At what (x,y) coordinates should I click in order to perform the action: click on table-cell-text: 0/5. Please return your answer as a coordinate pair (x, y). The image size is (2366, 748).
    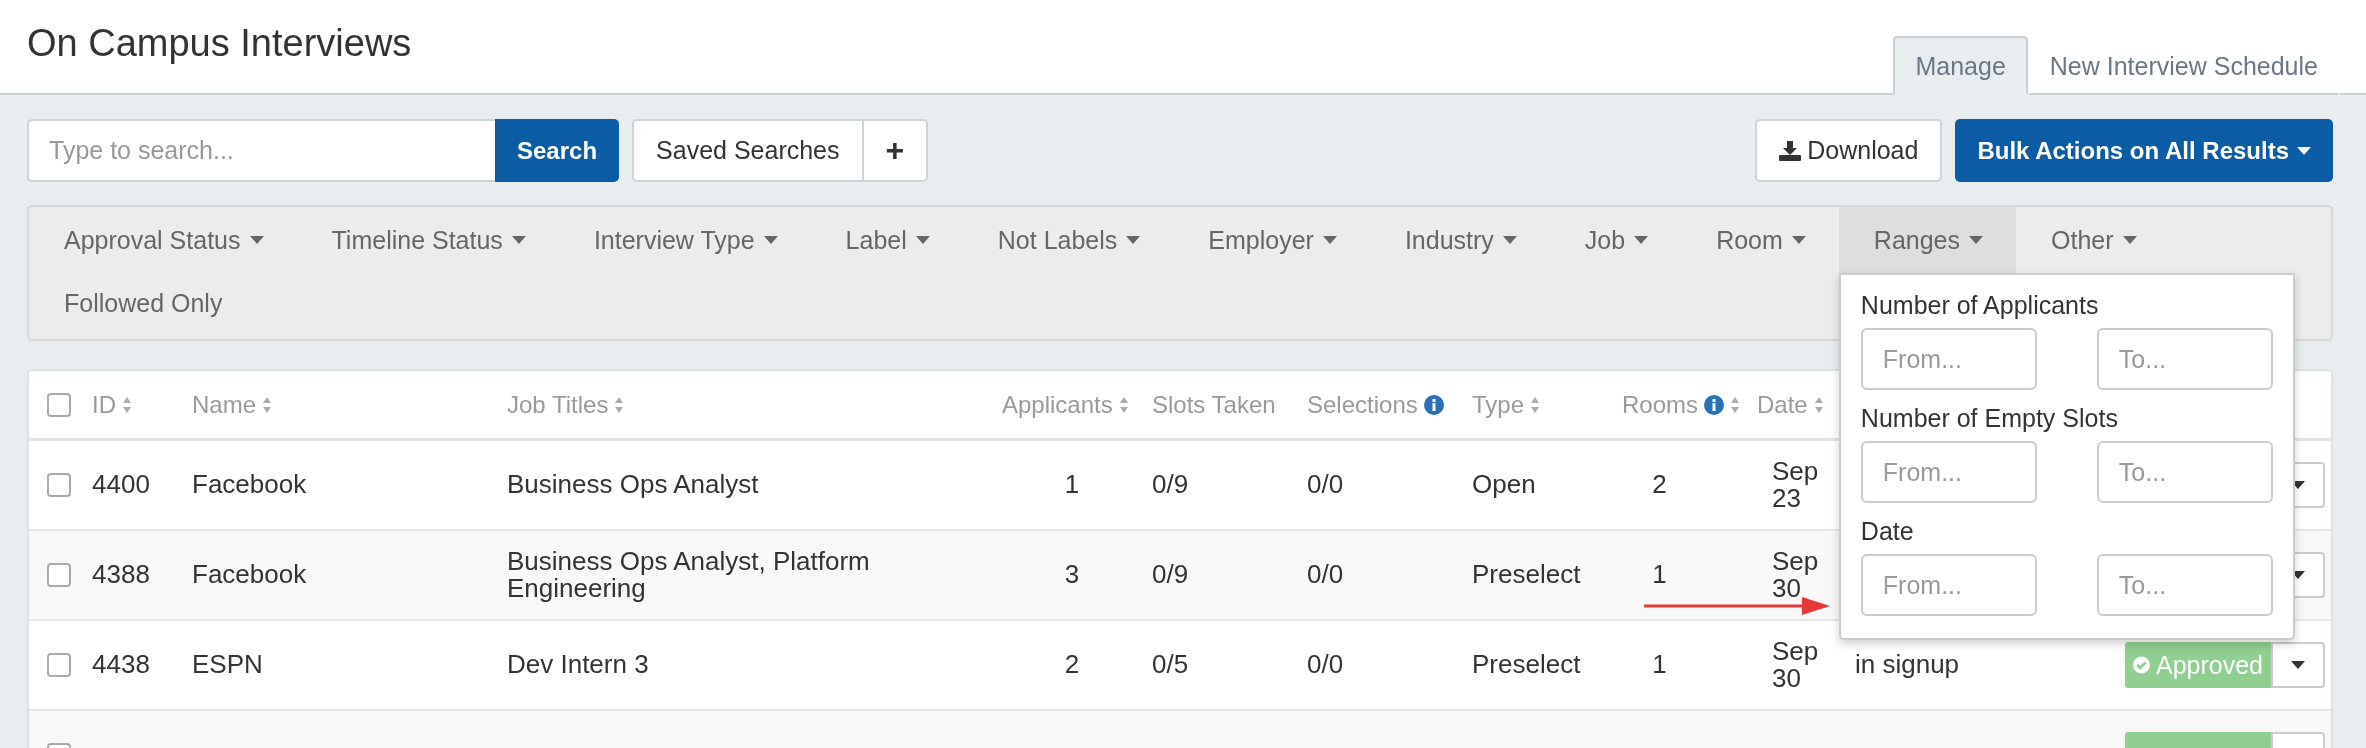
    Looking at the image, I should click on (1171, 665).